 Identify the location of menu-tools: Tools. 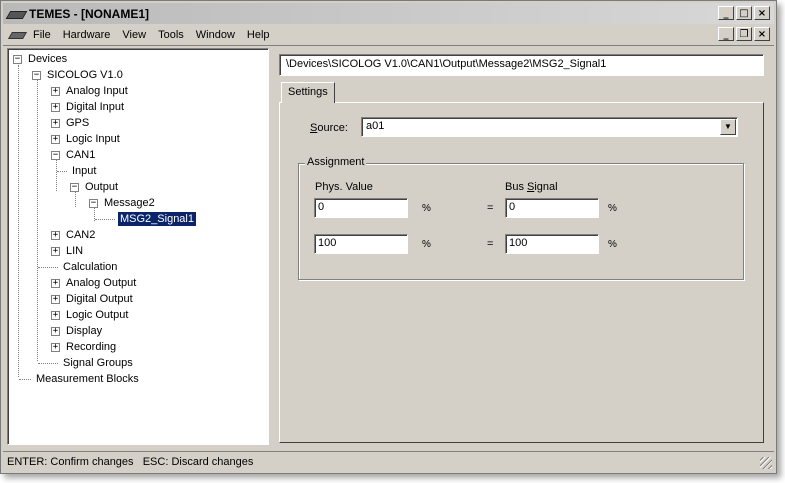
(171, 35).